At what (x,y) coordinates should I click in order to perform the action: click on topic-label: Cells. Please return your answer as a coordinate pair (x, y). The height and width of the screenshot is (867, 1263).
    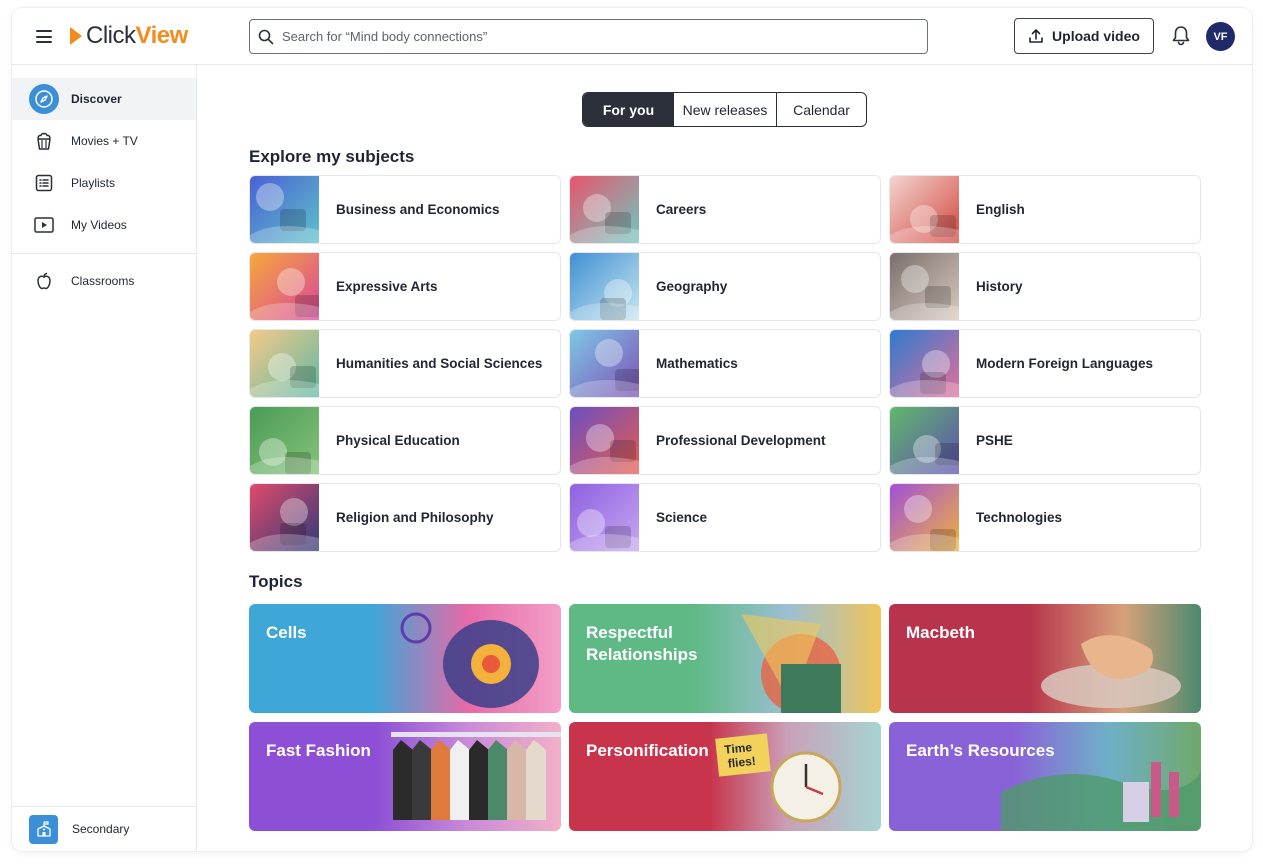
    Looking at the image, I should click on (286, 632).